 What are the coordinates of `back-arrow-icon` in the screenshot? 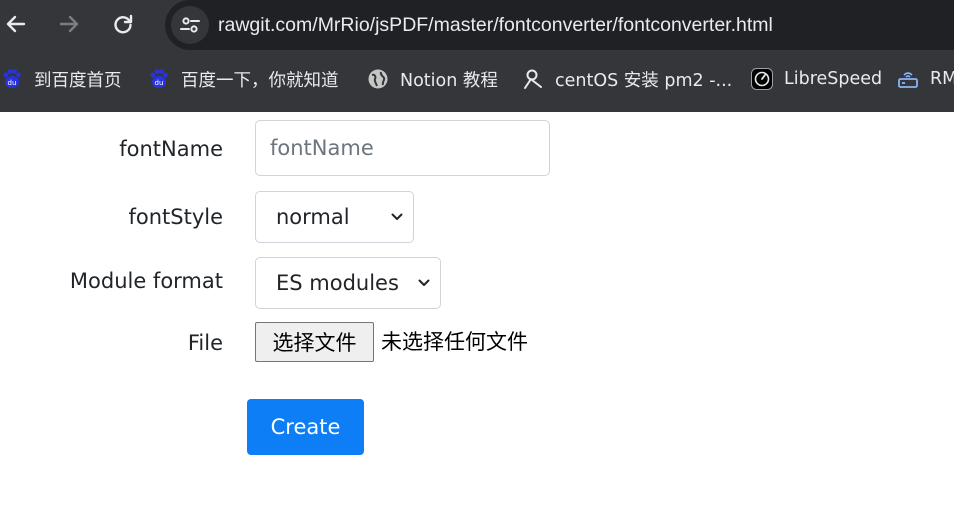 It's located at (16, 24).